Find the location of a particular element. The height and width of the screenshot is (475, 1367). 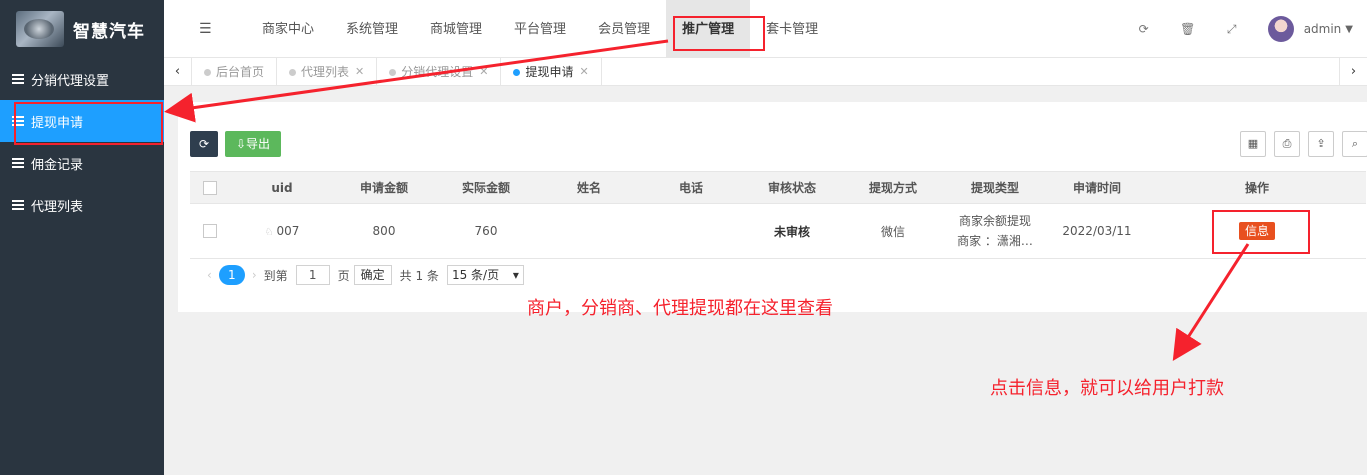

columns-icon: ▦ is located at coordinates (1253, 144).